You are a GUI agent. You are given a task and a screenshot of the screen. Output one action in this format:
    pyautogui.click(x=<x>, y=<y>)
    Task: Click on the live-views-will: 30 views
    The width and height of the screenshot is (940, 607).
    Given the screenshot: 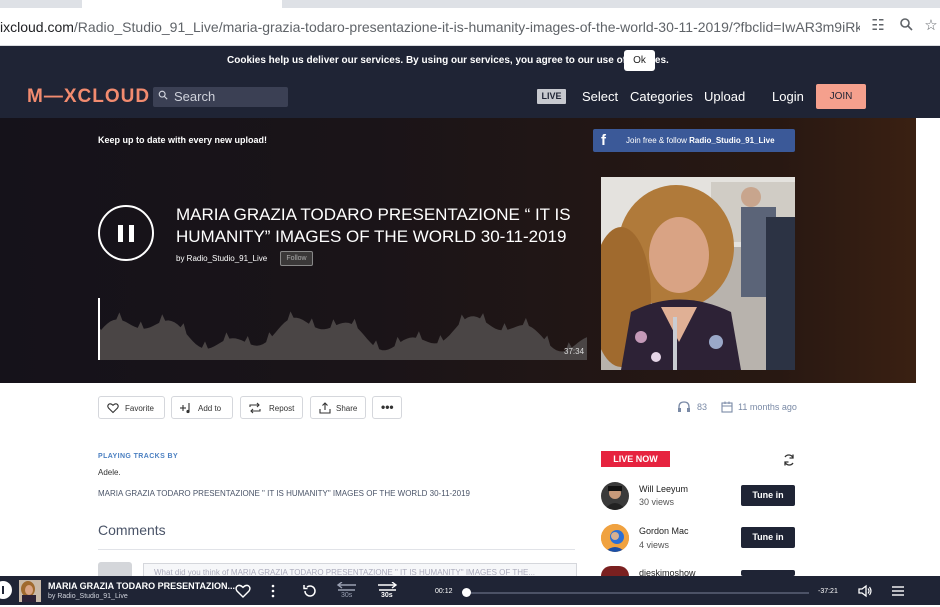 What is the action you would take?
    pyautogui.click(x=657, y=502)
    